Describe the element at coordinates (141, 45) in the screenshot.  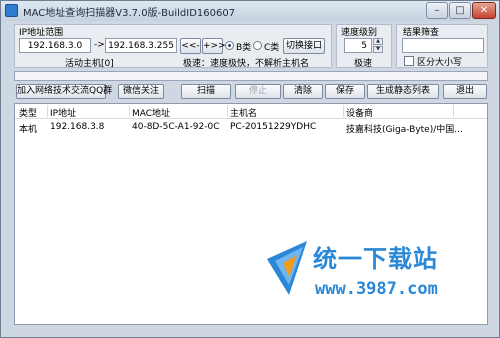
I see `end-ip-input: 192.168.3.255` at that location.